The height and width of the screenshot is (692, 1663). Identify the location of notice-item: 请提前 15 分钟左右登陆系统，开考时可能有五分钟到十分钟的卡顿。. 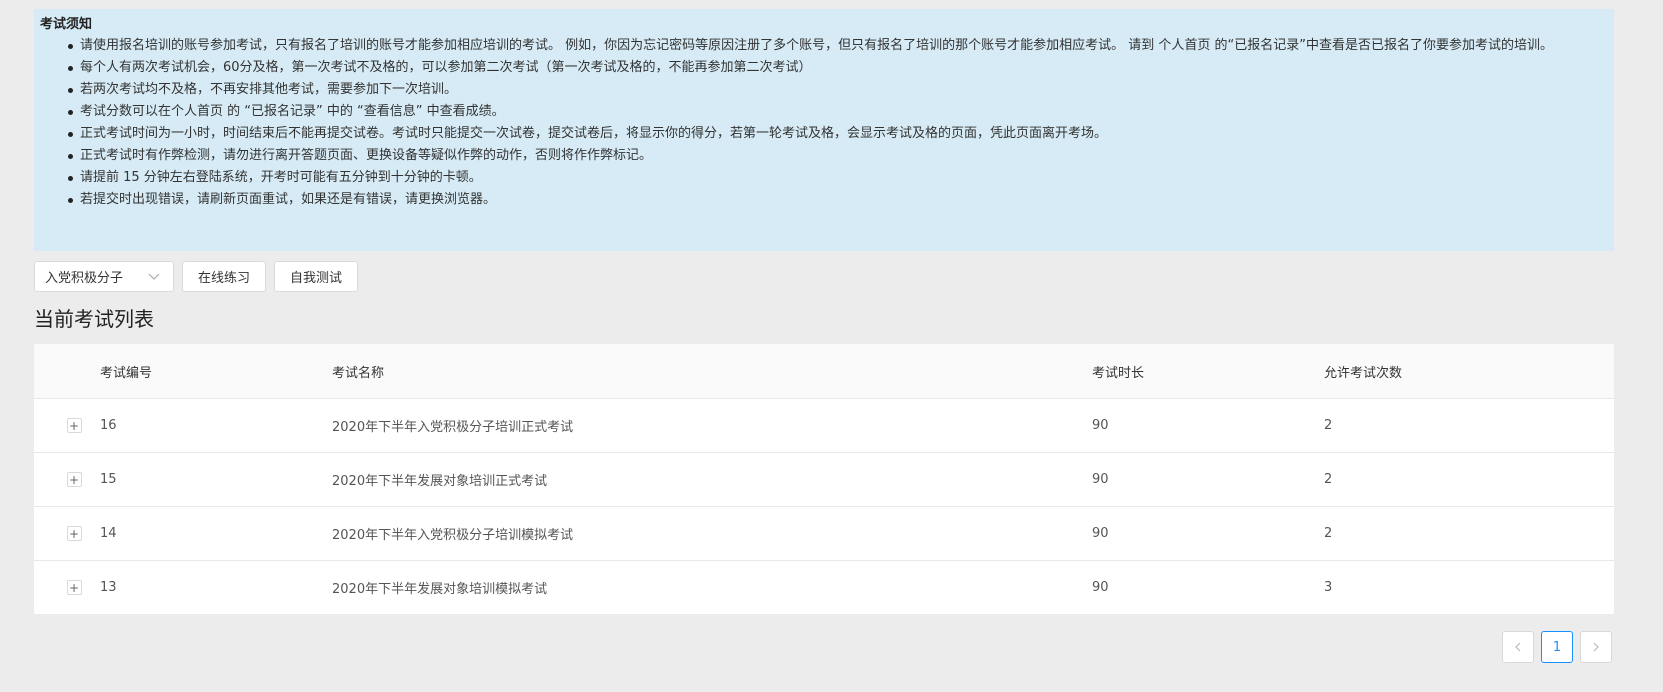
(838, 178).